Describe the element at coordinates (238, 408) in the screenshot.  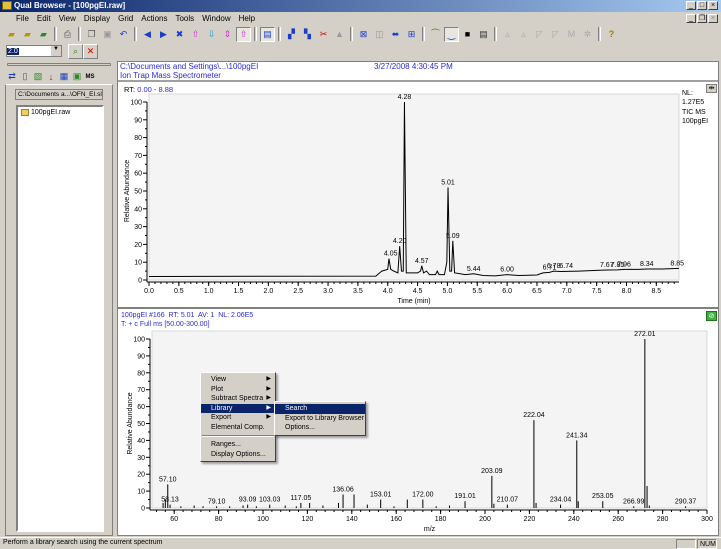
I see `context-menu-item-library: Library ▶` at that location.